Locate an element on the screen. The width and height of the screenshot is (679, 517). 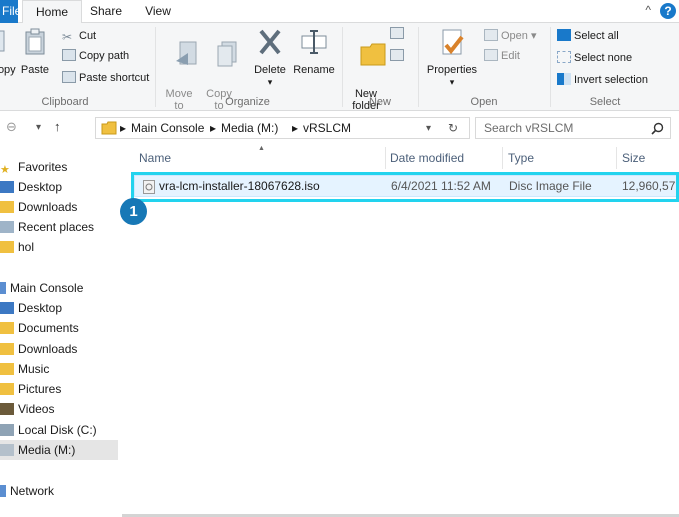
edit-button: Edit is located at coordinates (502, 56).